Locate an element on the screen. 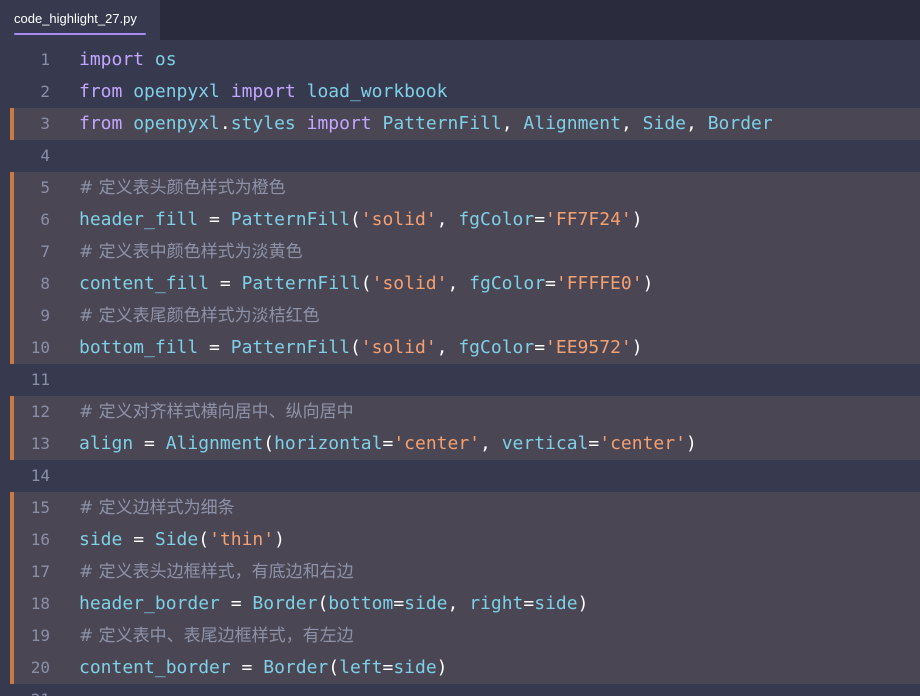 The width and height of the screenshot is (920, 696). code-token: load_workbook is located at coordinates (377, 91).